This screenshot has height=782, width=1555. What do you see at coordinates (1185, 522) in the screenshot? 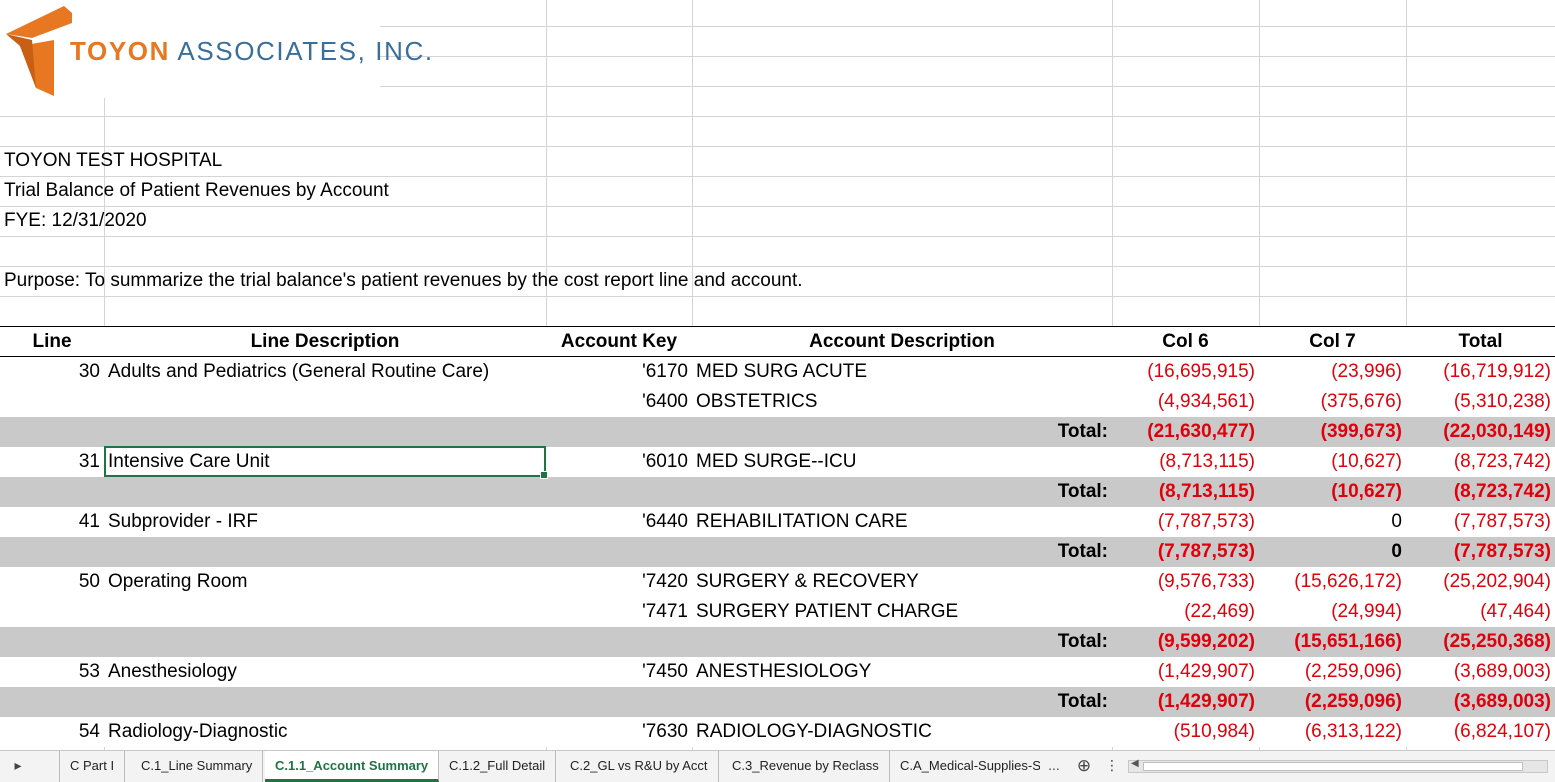
I see `cell-col6: (7,787,573)` at bounding box center [1185, 522].